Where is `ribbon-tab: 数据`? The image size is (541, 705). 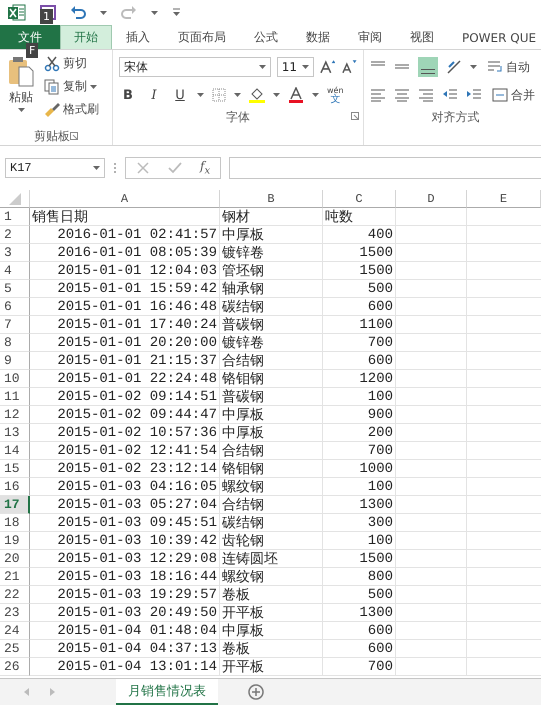 ribbon-tab: 数据 is located at coordinates (318, 37).